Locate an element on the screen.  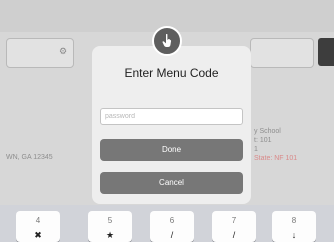
hand-pointer-icon is located at coordinates (167, 41).